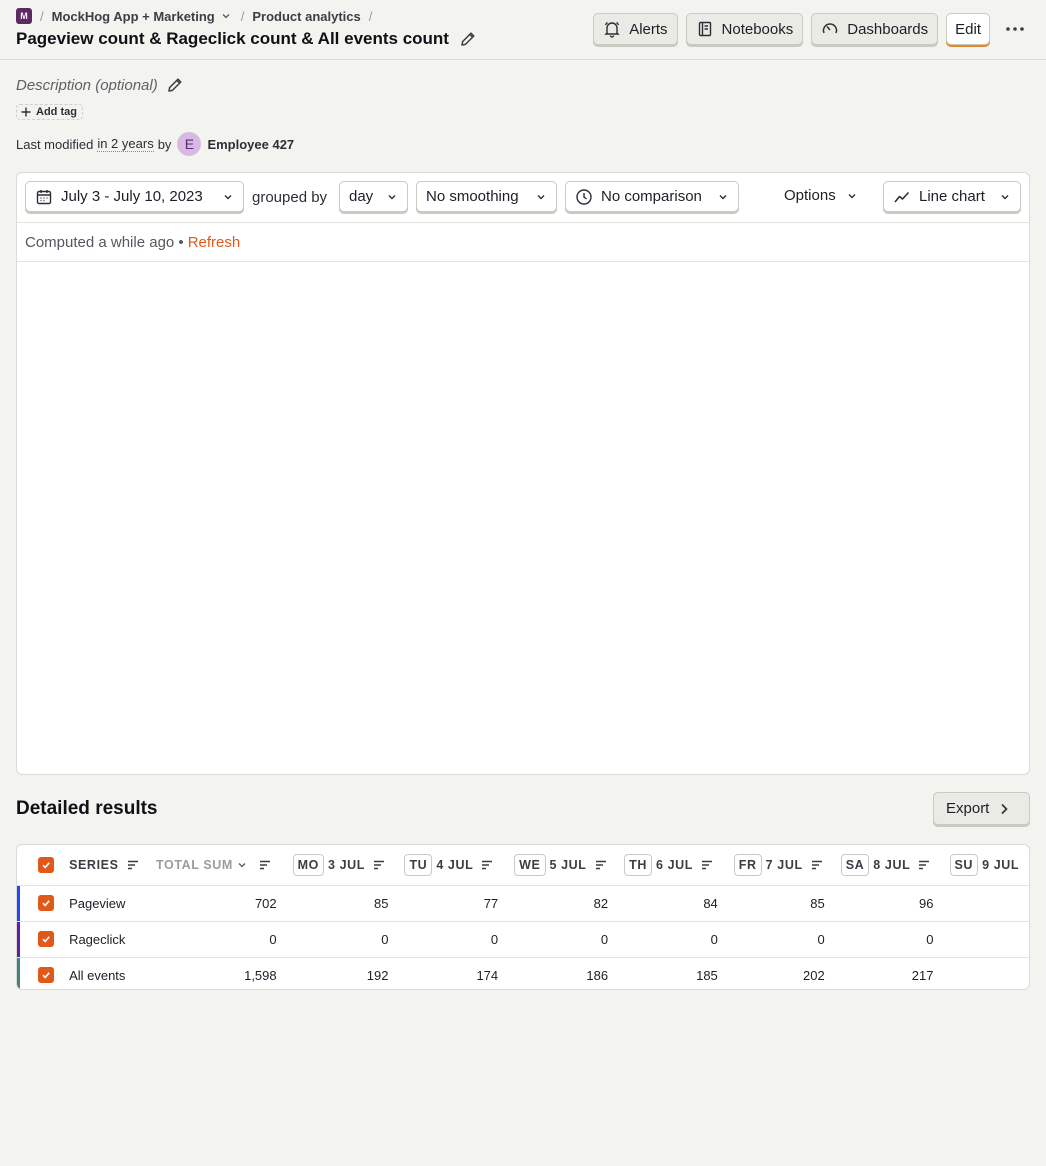 The height and width of the screenshot is (1166, 1046). What do you see at coordinates (612, 29) in the screenshot?
I see `bell-icon` at bounding box center [612, 29].